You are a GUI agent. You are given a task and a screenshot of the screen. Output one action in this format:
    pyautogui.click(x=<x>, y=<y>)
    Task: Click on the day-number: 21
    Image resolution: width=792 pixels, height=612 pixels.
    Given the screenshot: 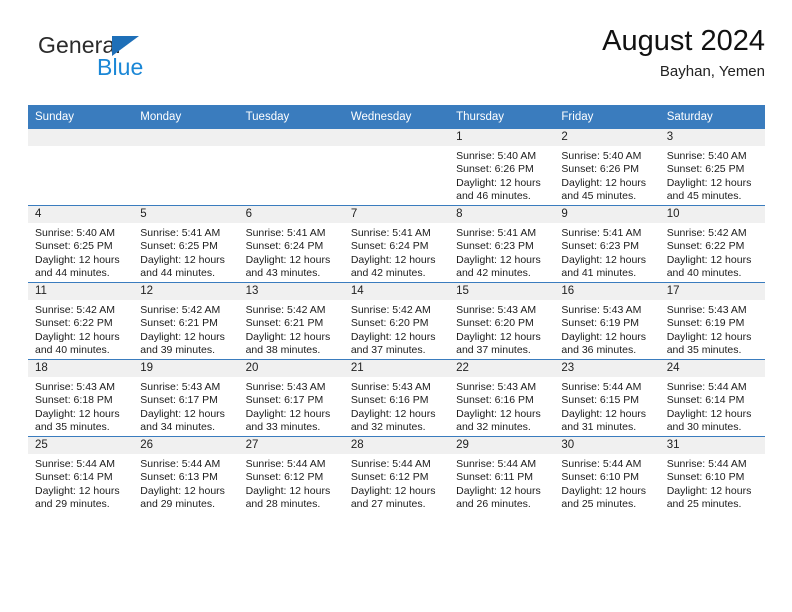 What is the action you would take?
    pyautogui.click(x=396, y=368)
    